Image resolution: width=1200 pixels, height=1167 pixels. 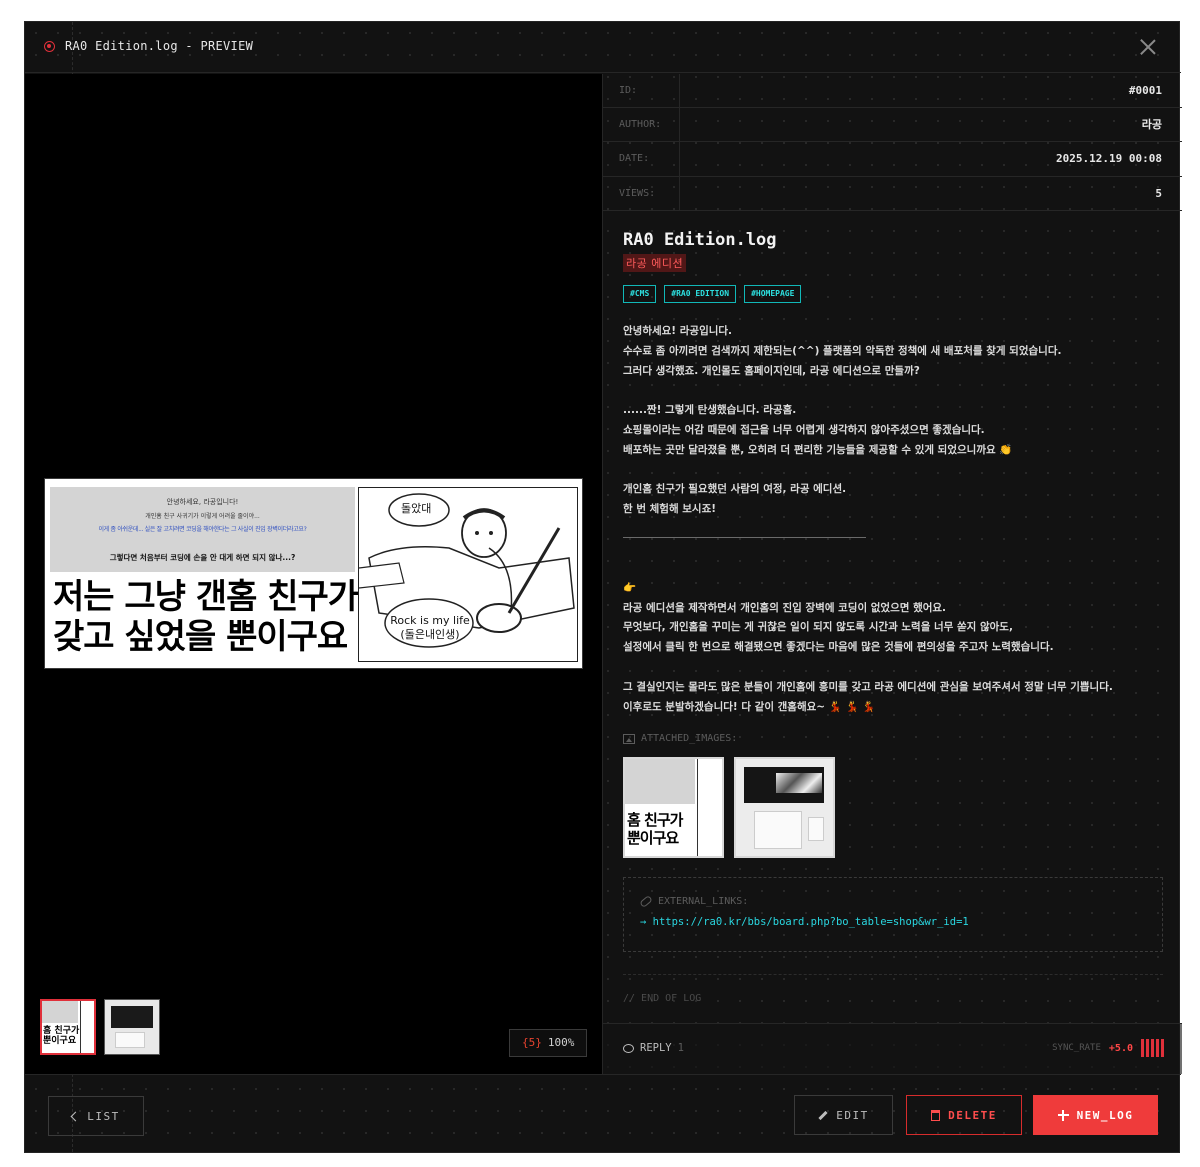 I want to click on body-line: ......짠! 그렇게 탄생했습니다. 라공홈., so click(x=710, y=410).